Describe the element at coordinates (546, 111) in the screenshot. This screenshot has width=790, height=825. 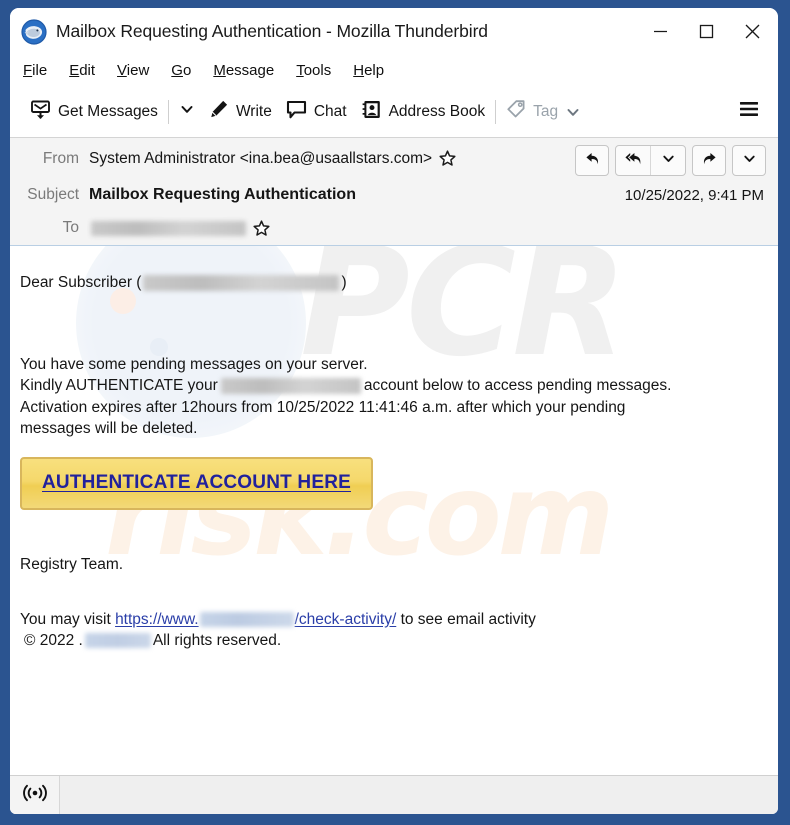
I see `tag-label: Tag` at that location.